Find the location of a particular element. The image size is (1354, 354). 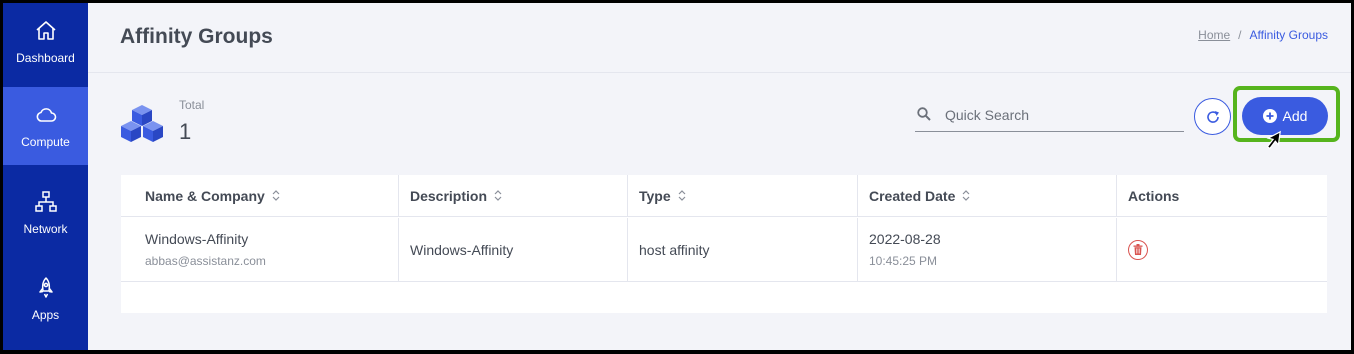

column-header-actions: Actions is located at coordinates (1222, 195).